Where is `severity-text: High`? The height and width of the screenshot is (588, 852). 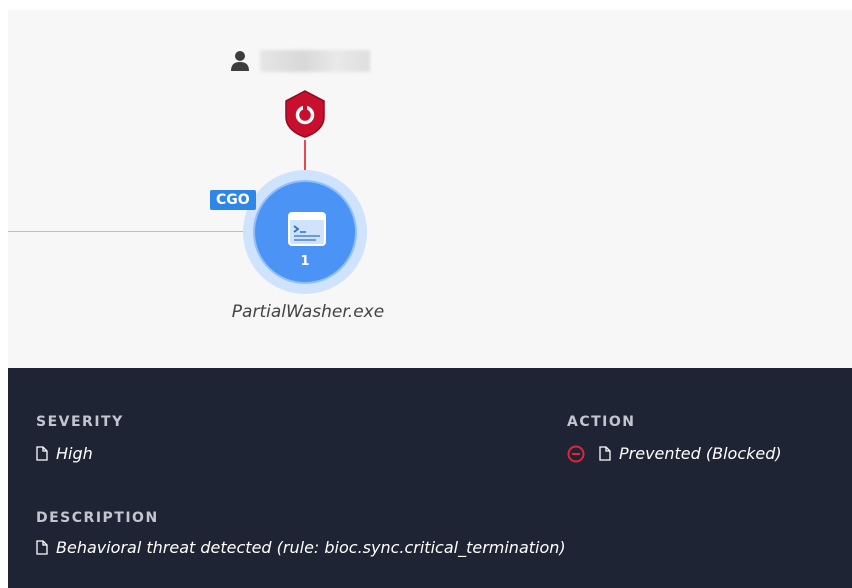 severity-text: High is located at coordinates (74, 453).